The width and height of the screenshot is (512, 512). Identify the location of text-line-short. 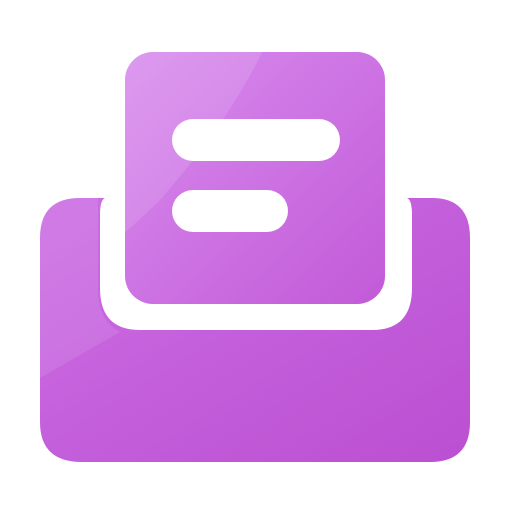
(230, 211).